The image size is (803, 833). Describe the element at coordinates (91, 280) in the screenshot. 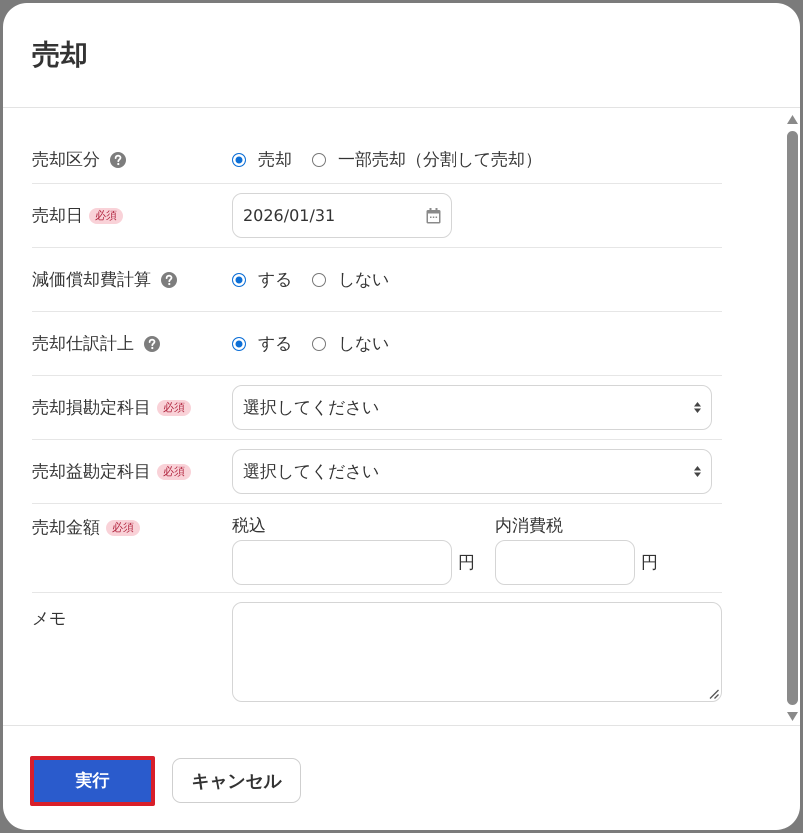

I see `field-label: 減価償却費計算` at that location.